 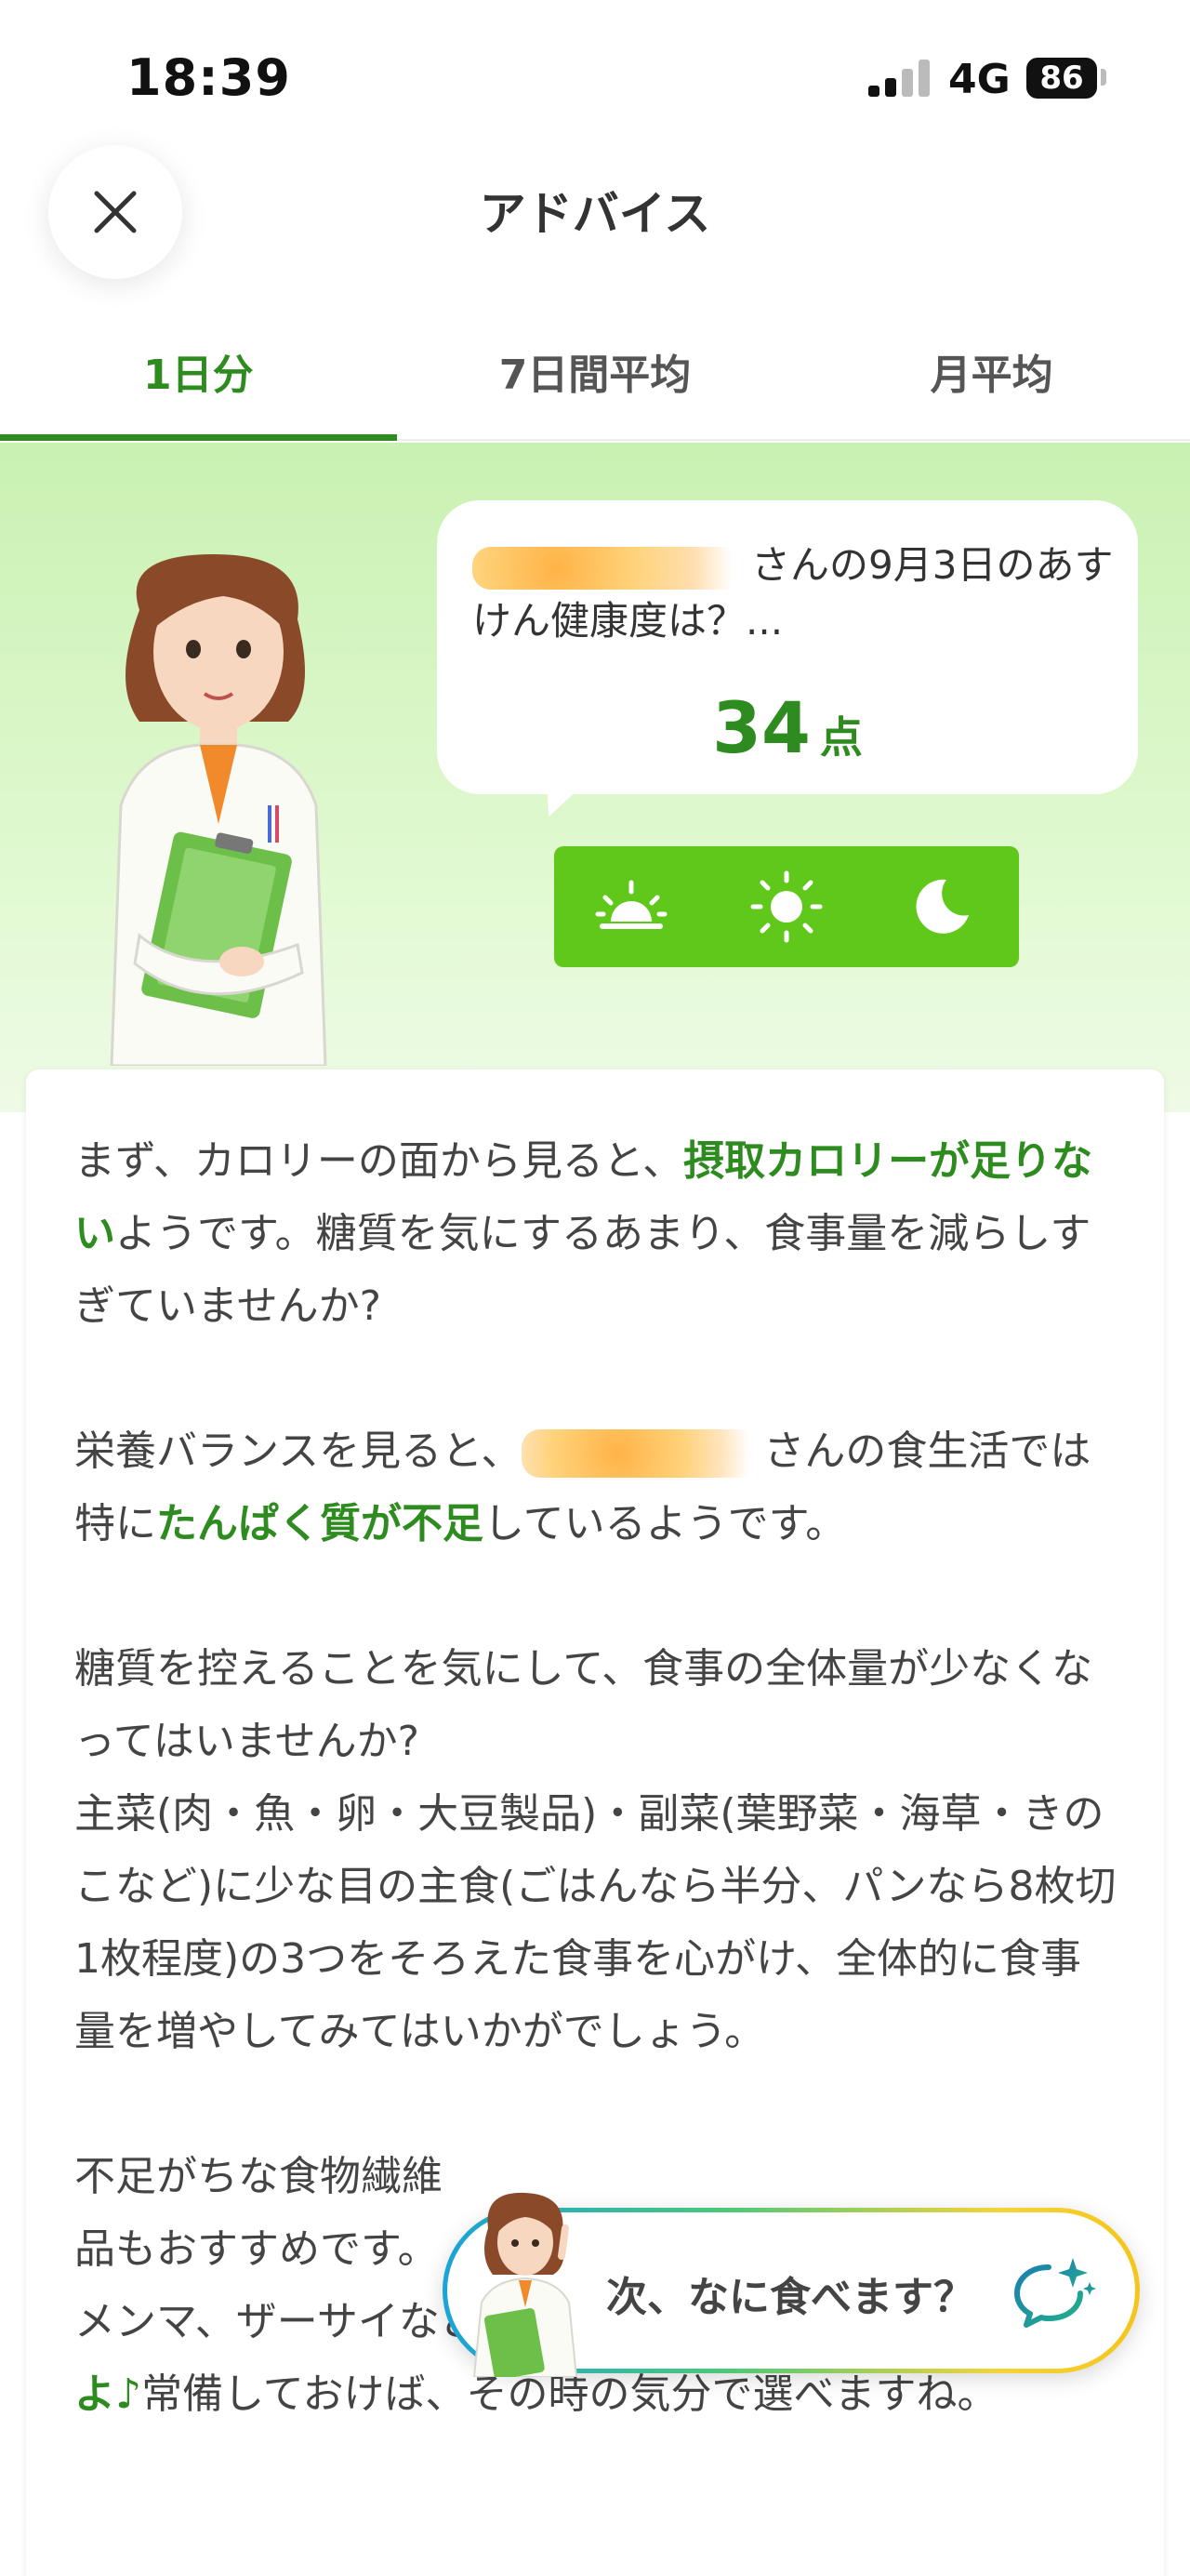 I want to click on signal-icon, so click(x=900, y=78).